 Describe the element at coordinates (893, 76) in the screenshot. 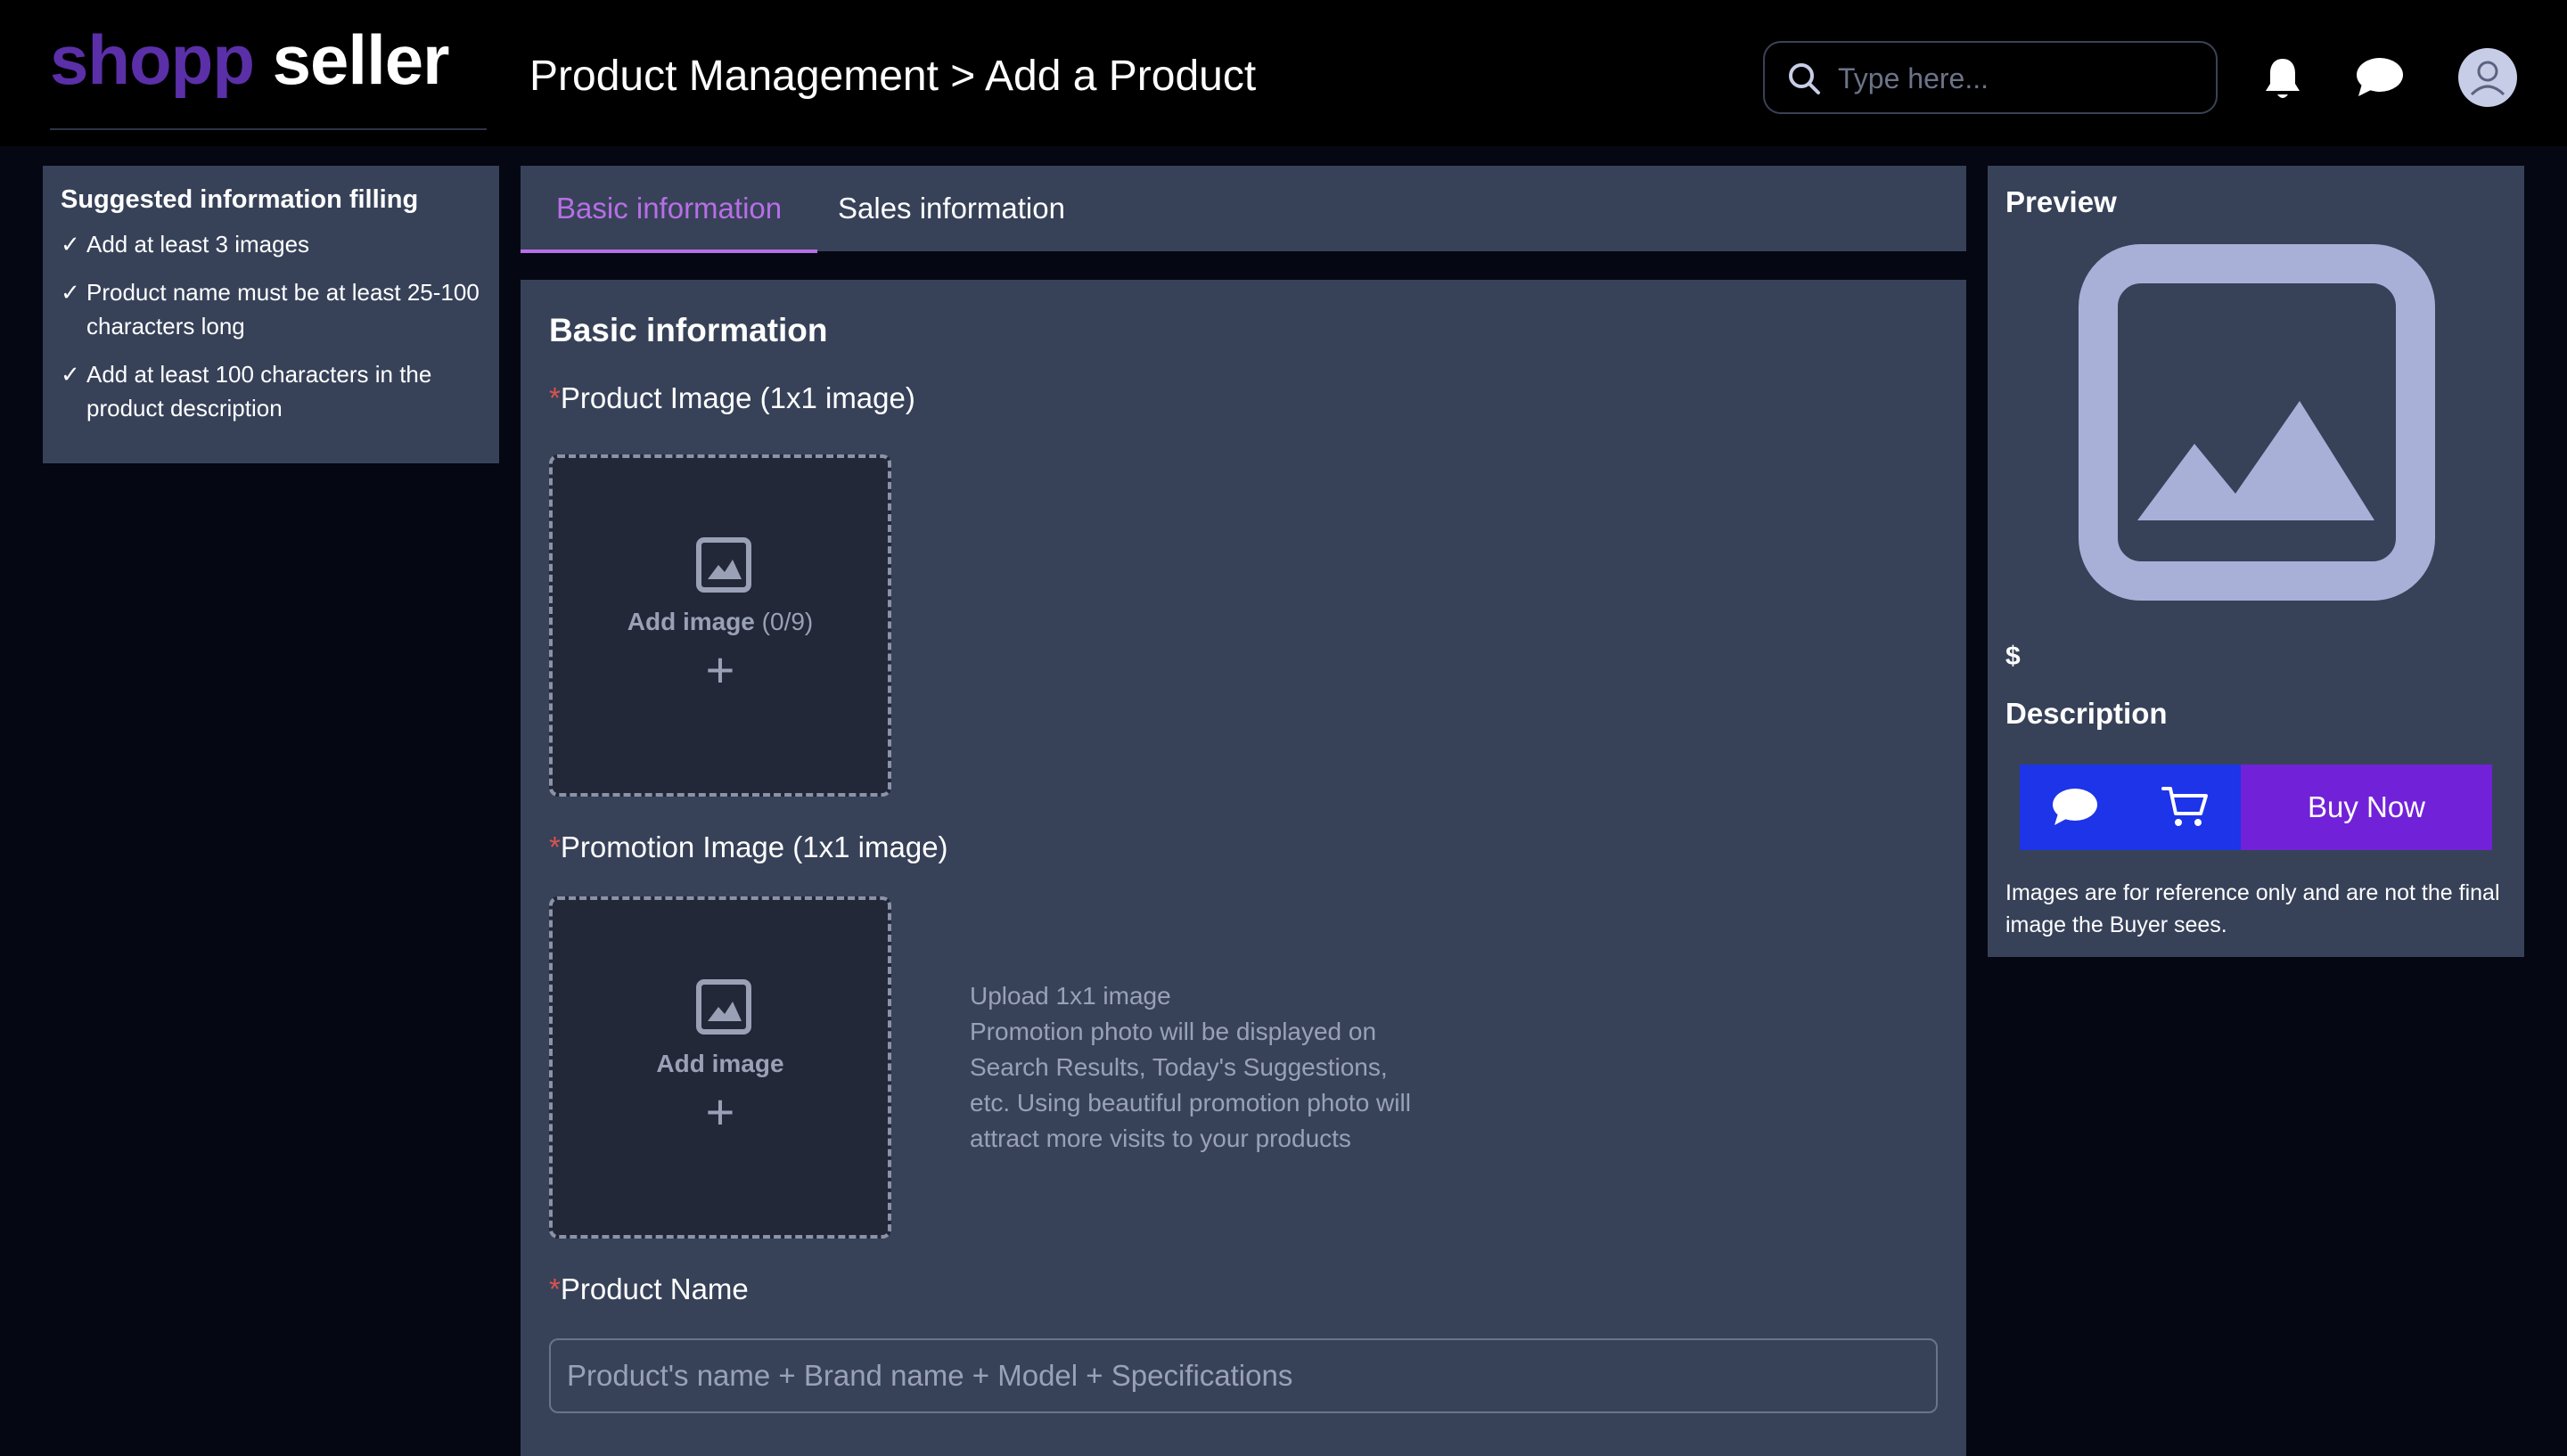

I see `breadcrumb-title: Product Management > Add a Product` at that location.